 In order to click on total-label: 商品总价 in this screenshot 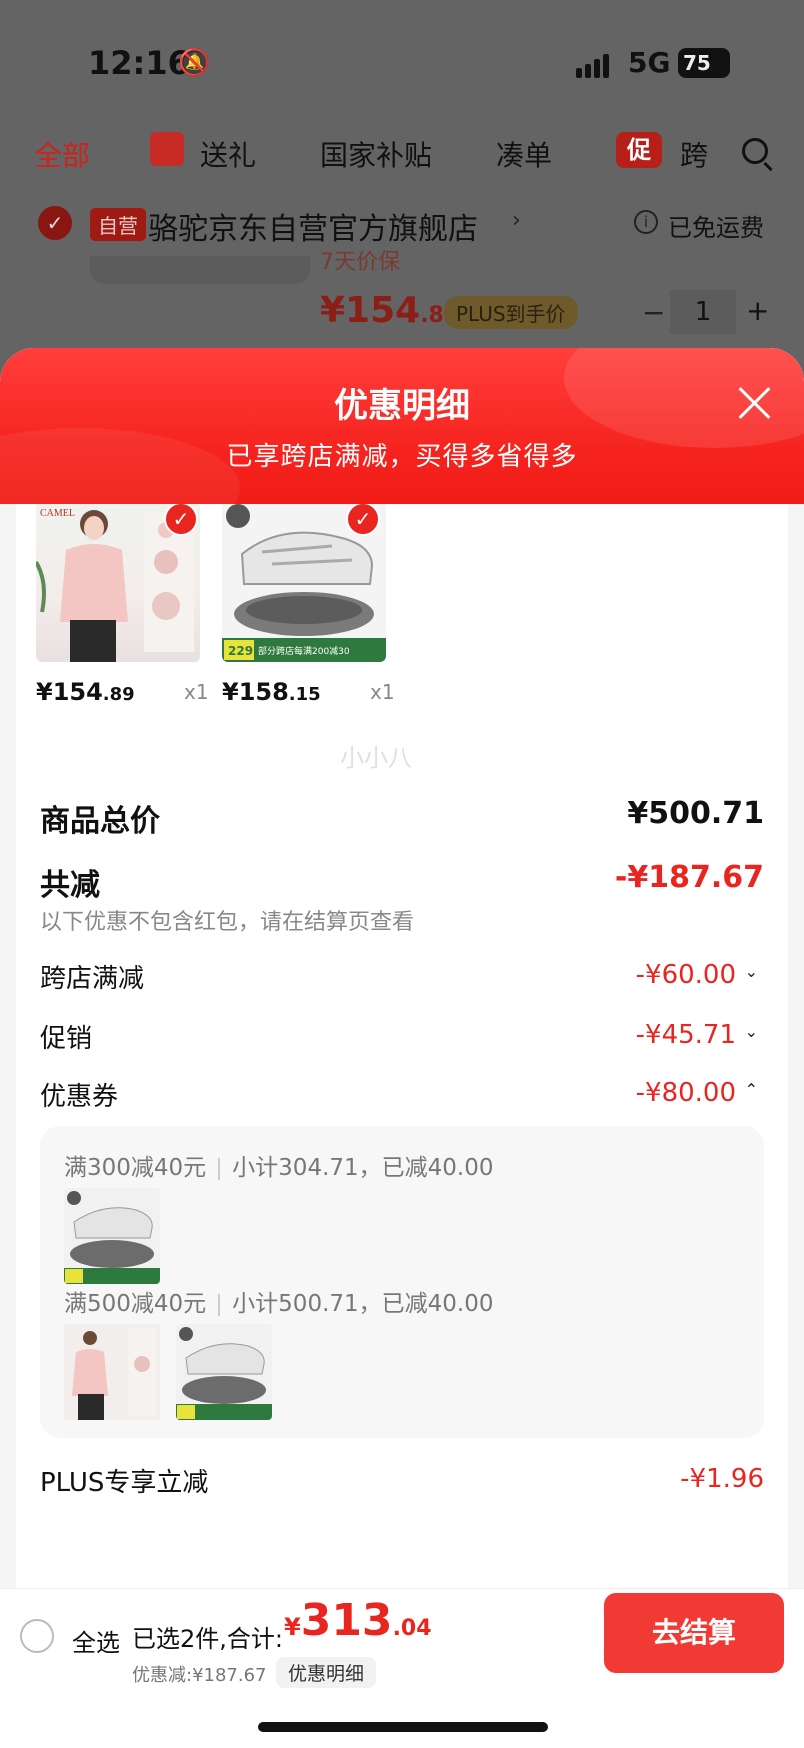, I will do `click(100, 821)`.